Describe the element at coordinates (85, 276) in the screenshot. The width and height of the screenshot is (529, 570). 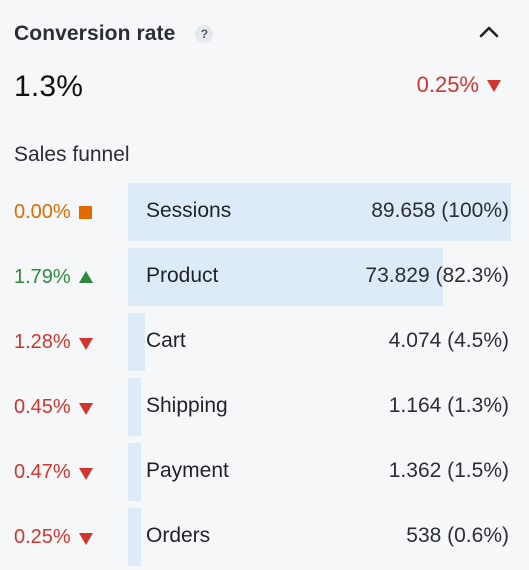
I see `triangle-up-icon` at that location.